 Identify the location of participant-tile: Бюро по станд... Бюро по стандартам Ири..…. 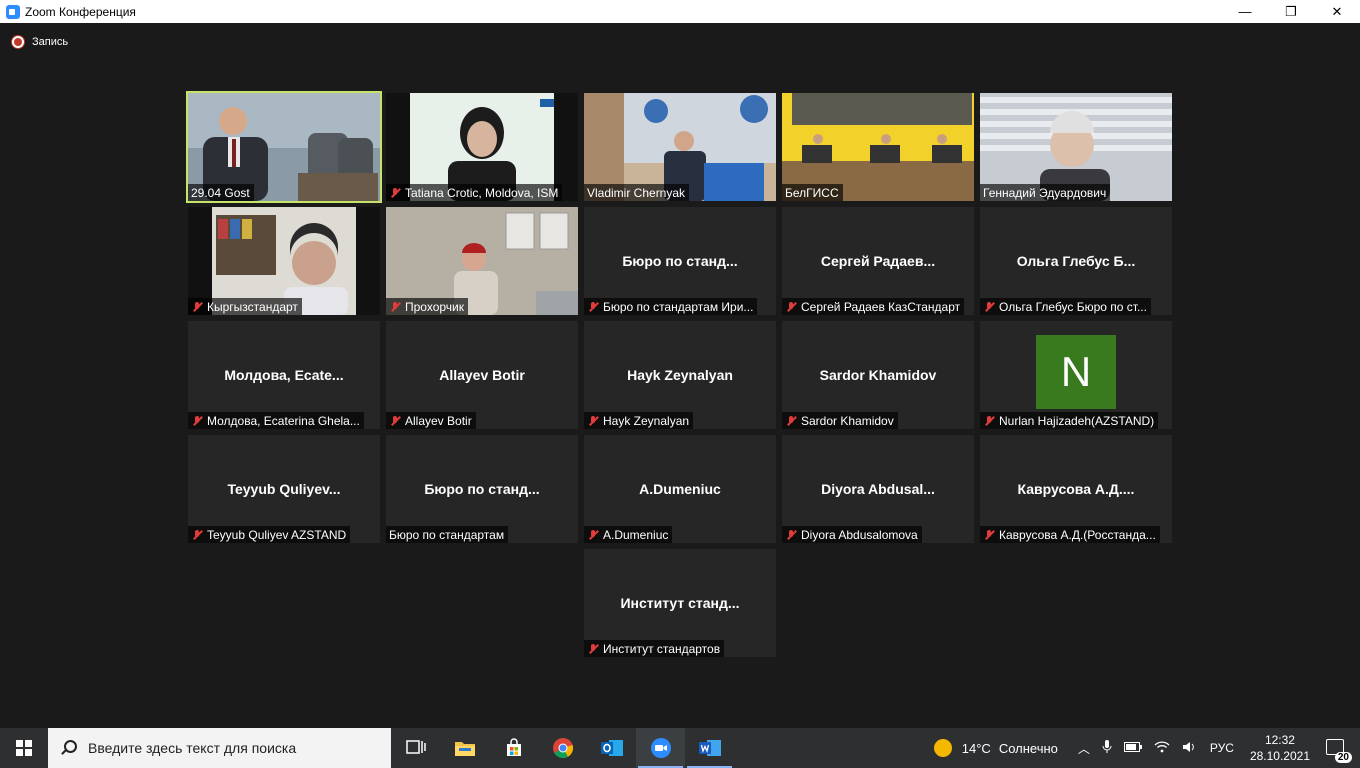
(680, 261).